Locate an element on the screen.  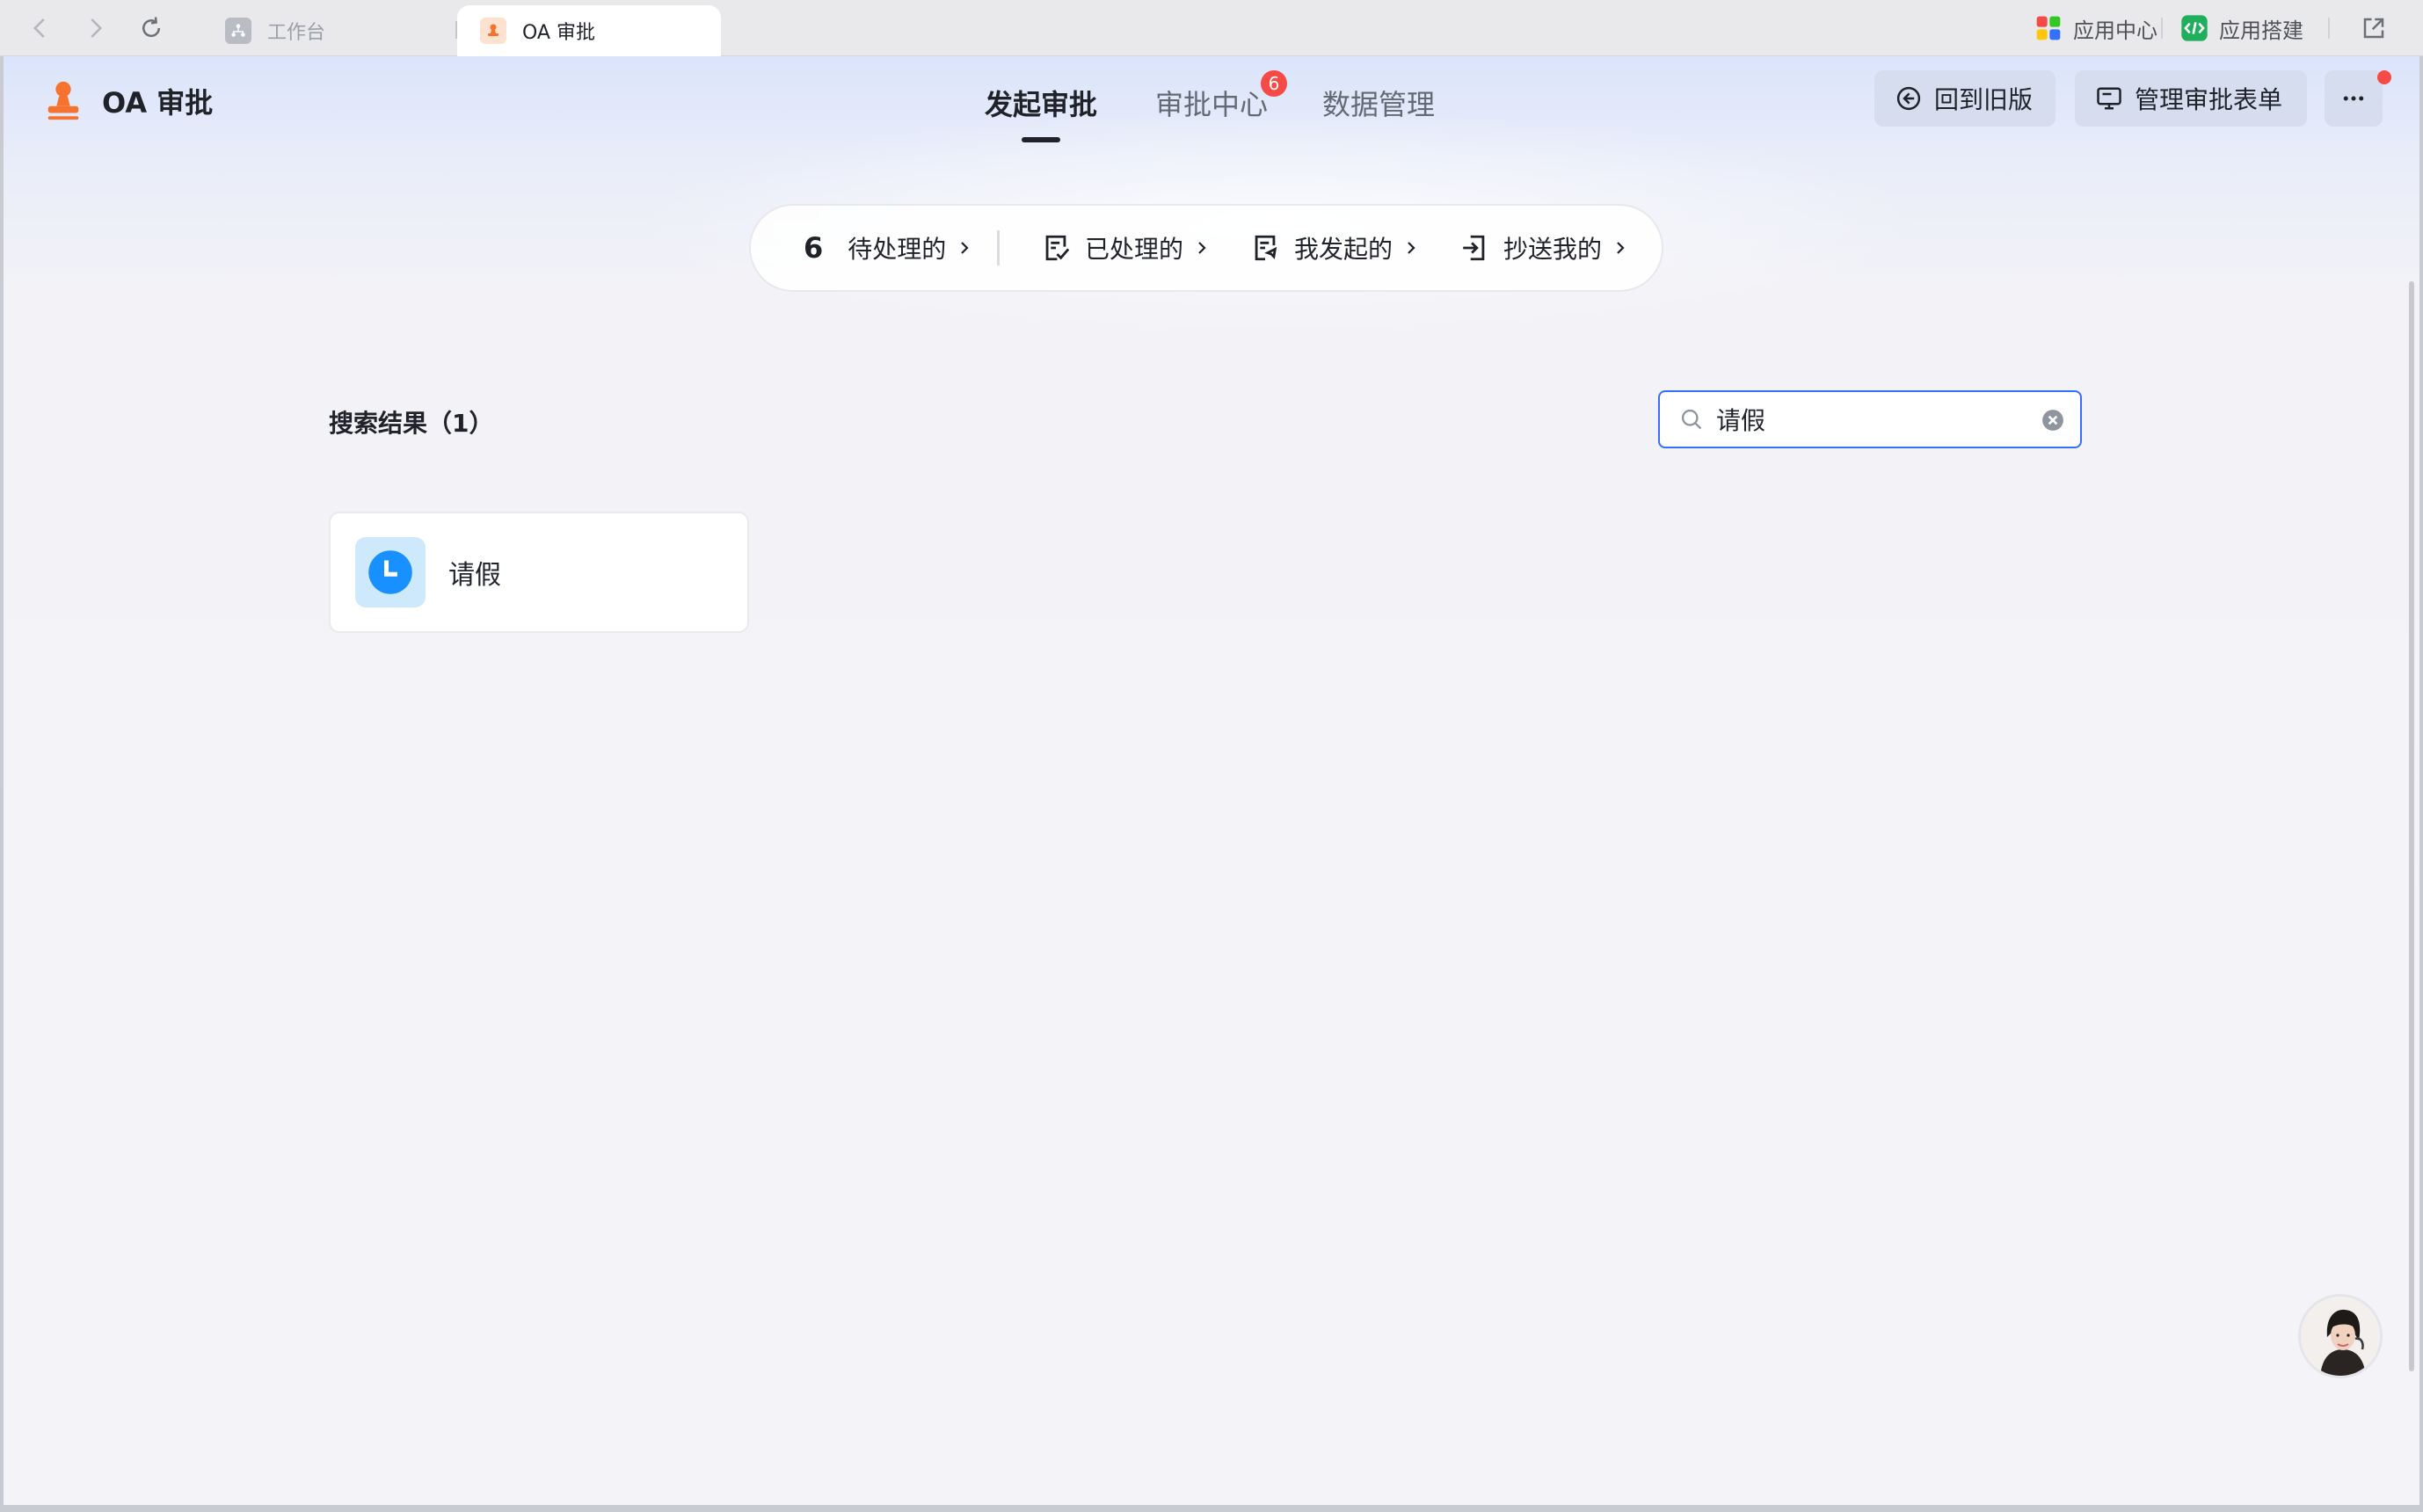
active-tab-indicator is located at coordinates (1041, 140).